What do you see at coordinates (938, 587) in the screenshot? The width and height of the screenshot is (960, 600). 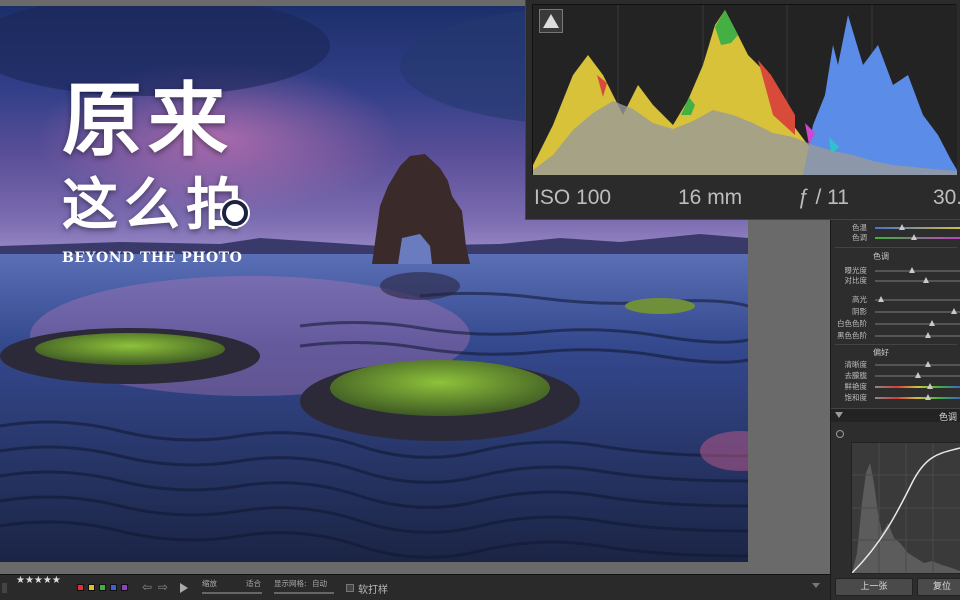 I see `reset-button: 复位` at bounding box center [938, 587].